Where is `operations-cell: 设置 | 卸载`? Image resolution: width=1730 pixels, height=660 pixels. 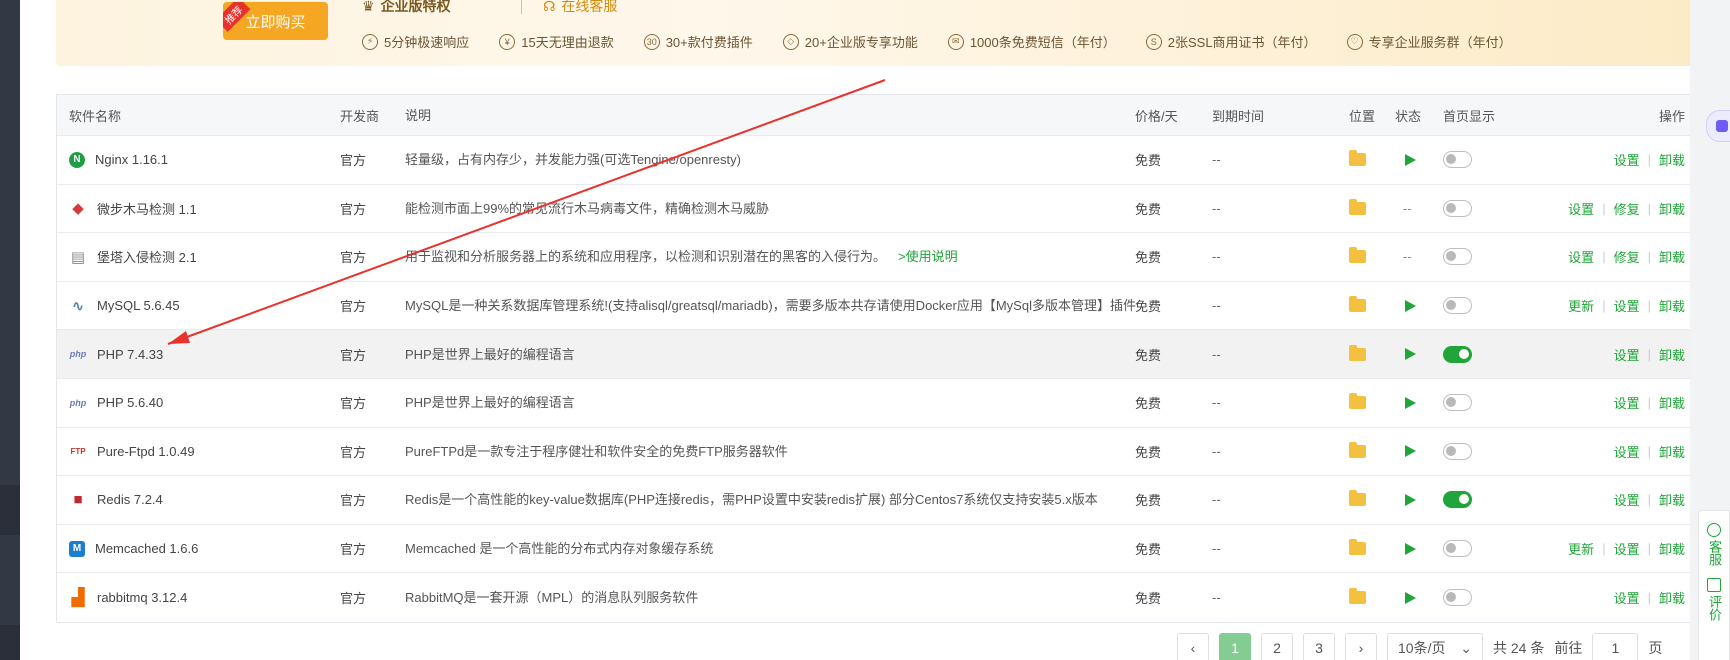 operations-cell: 设置 | 卸载 is located at coordinates (1575, 597).